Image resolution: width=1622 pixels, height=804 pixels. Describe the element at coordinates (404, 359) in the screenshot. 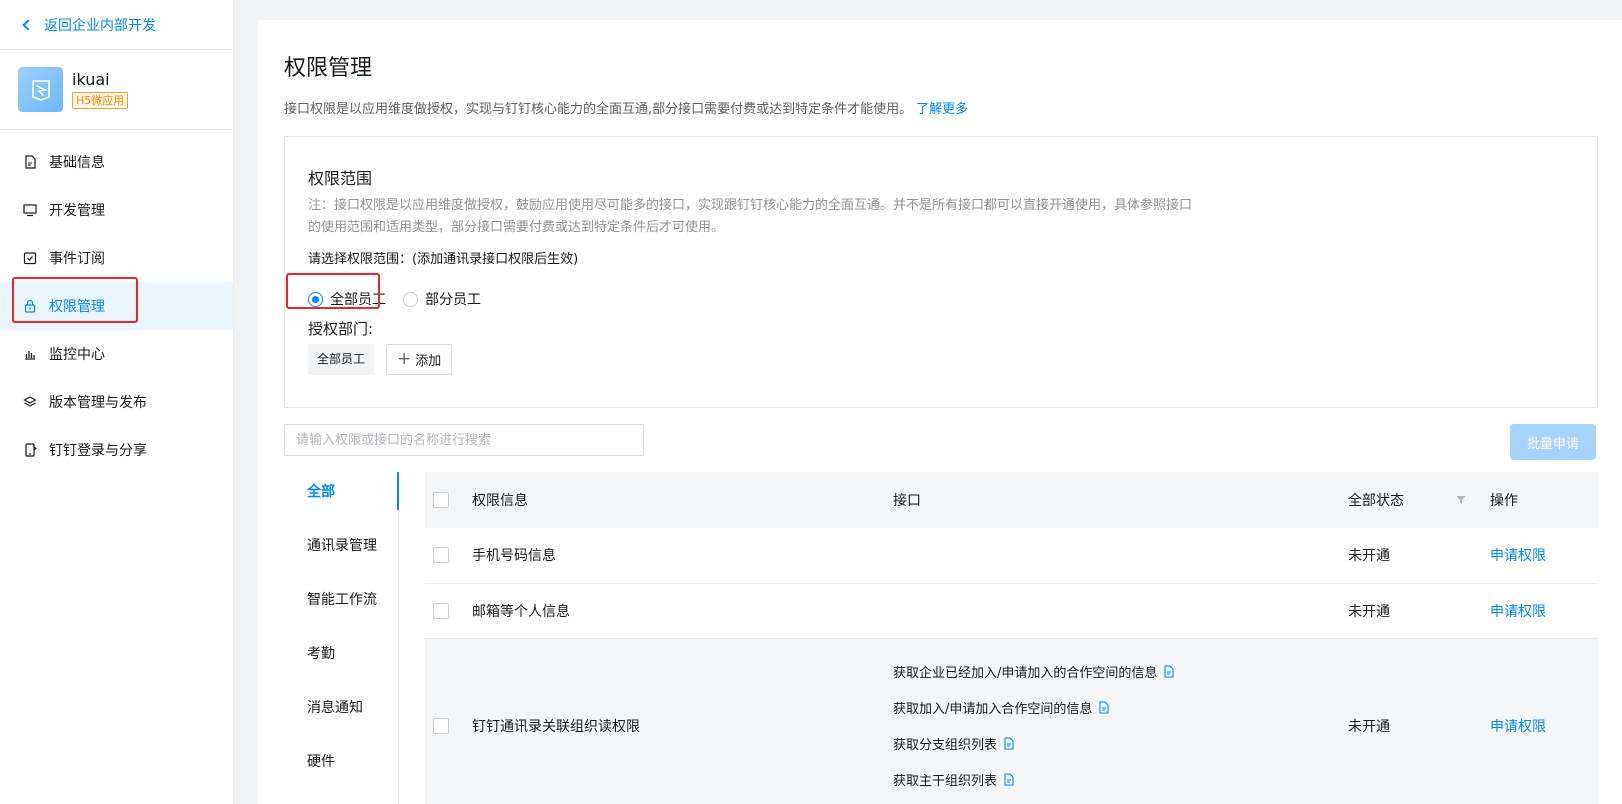

I see `plus-icon: +` at that location.